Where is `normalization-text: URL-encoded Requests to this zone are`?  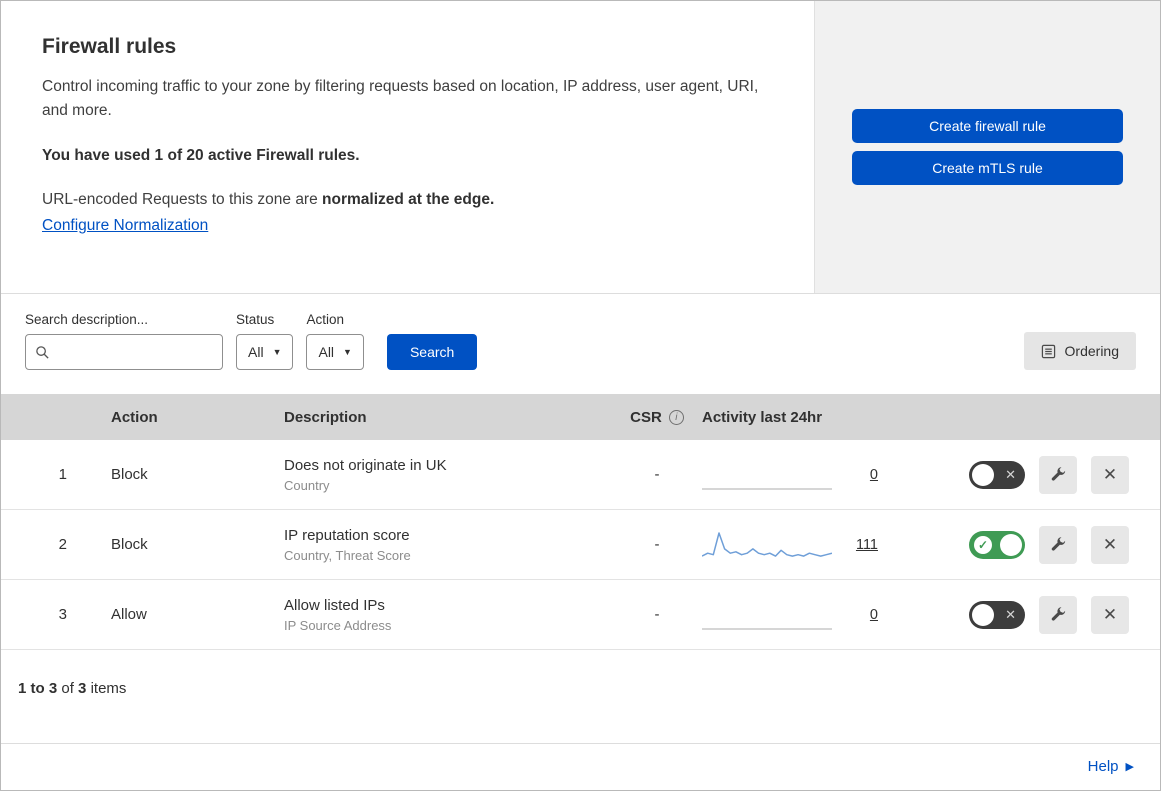 normalization-text: URL-encoded Requests to this zone are is located at coordinates (182, 200).